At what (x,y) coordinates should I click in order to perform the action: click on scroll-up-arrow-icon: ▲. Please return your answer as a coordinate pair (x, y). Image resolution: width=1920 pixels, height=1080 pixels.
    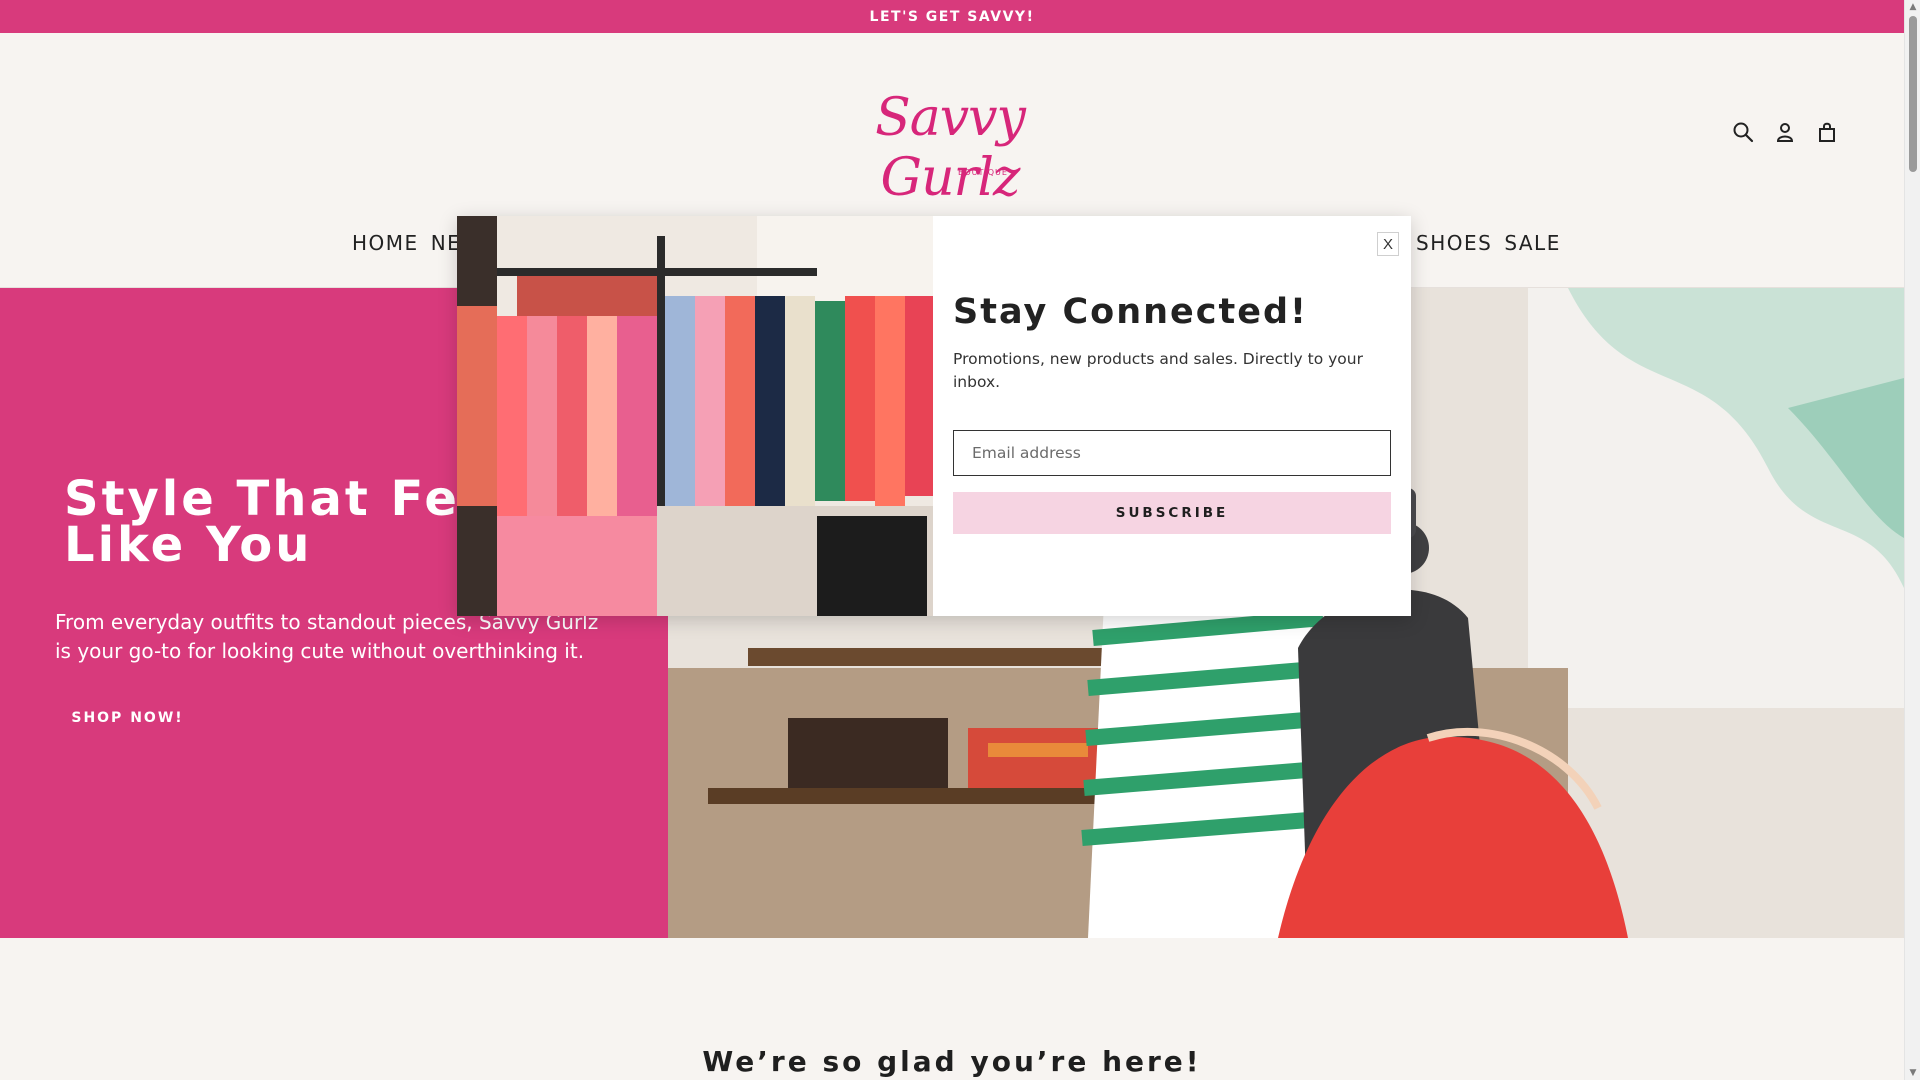
    Looking at the image, I should click on (1913, 7).